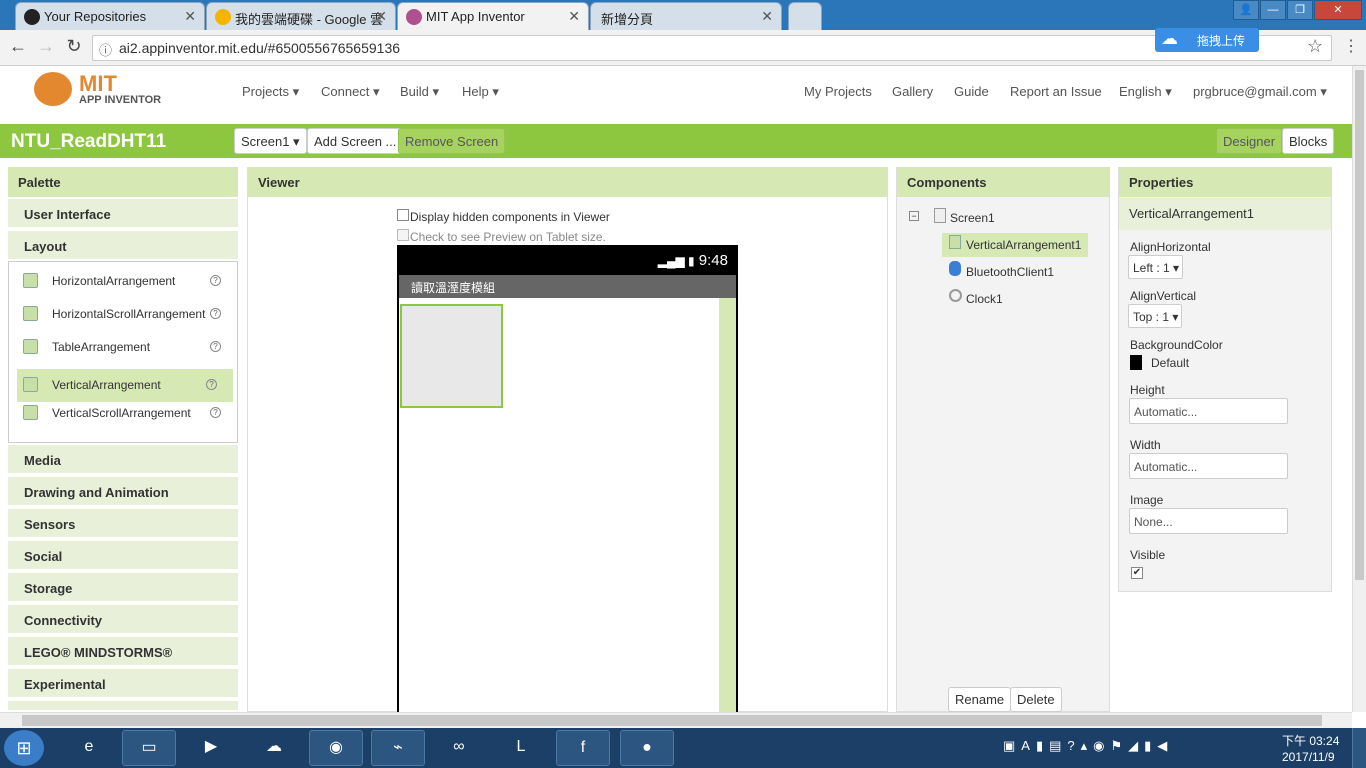 The image size is (1366, 768). Describe the element at coordinates (452, 141) in the screenshot. I see `remove-screen-button: Remove Screen` at that location.